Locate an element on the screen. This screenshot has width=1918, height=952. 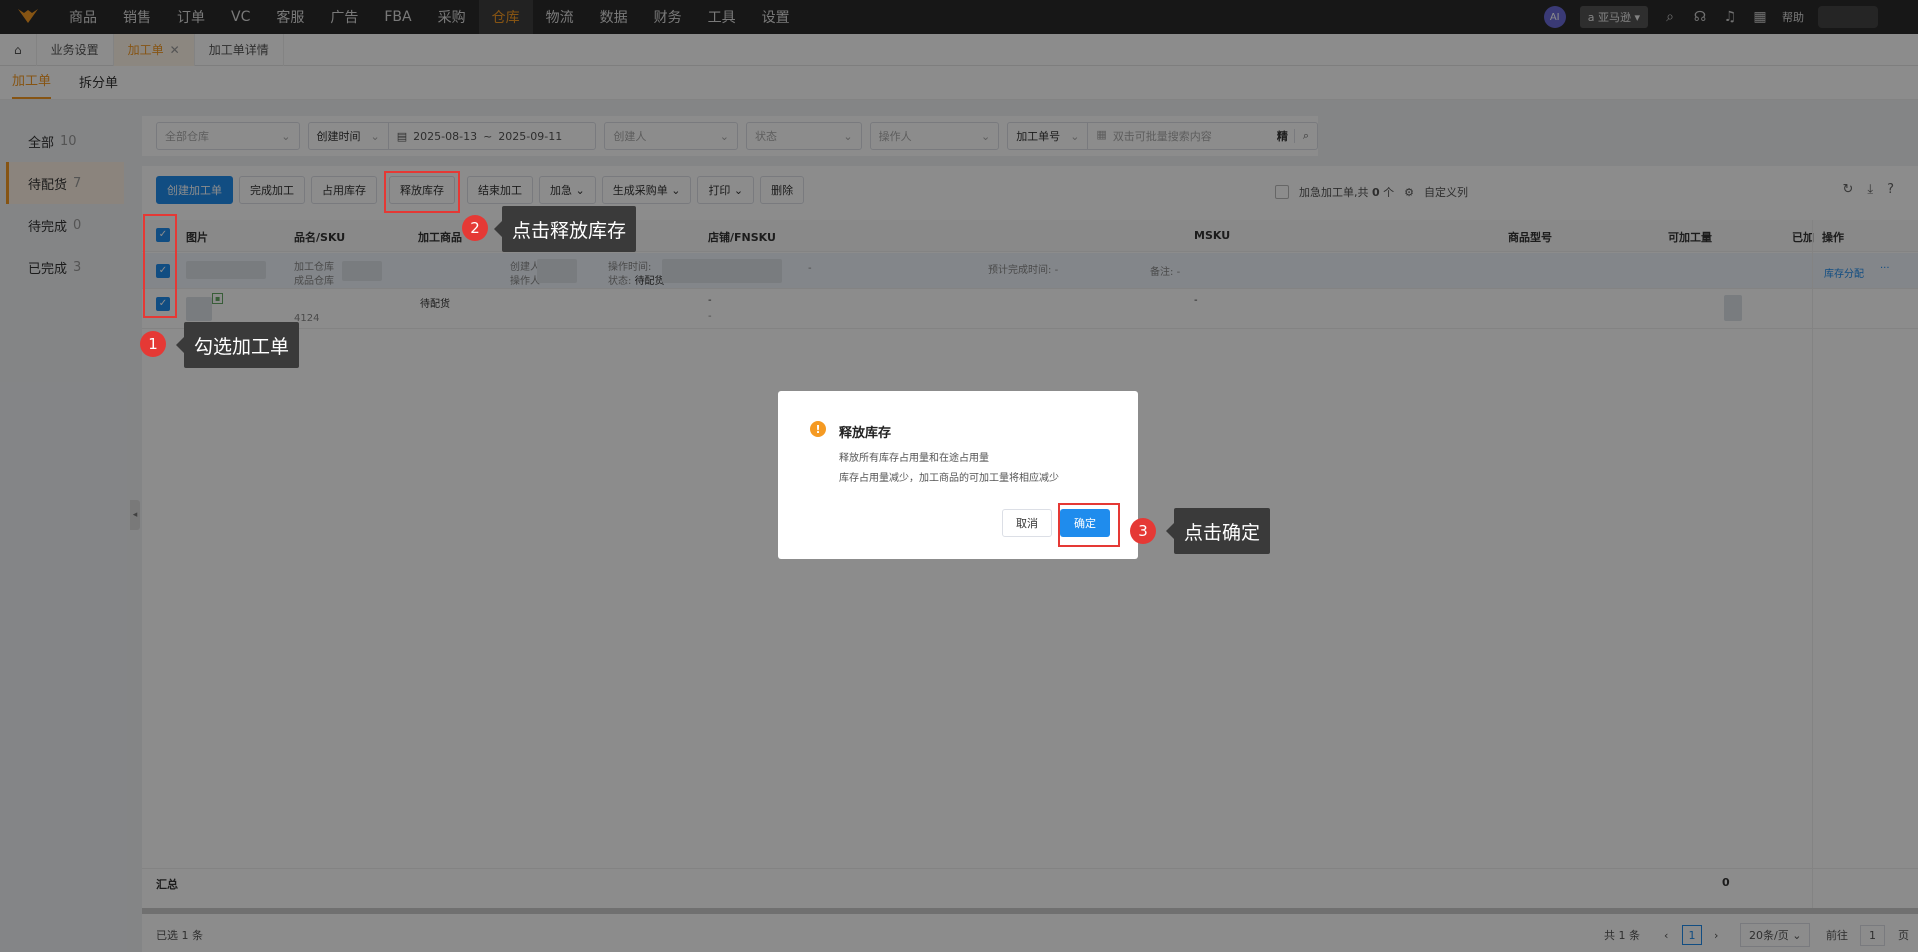
cancel-button: 取消 is located at coordinates (1027, 523).